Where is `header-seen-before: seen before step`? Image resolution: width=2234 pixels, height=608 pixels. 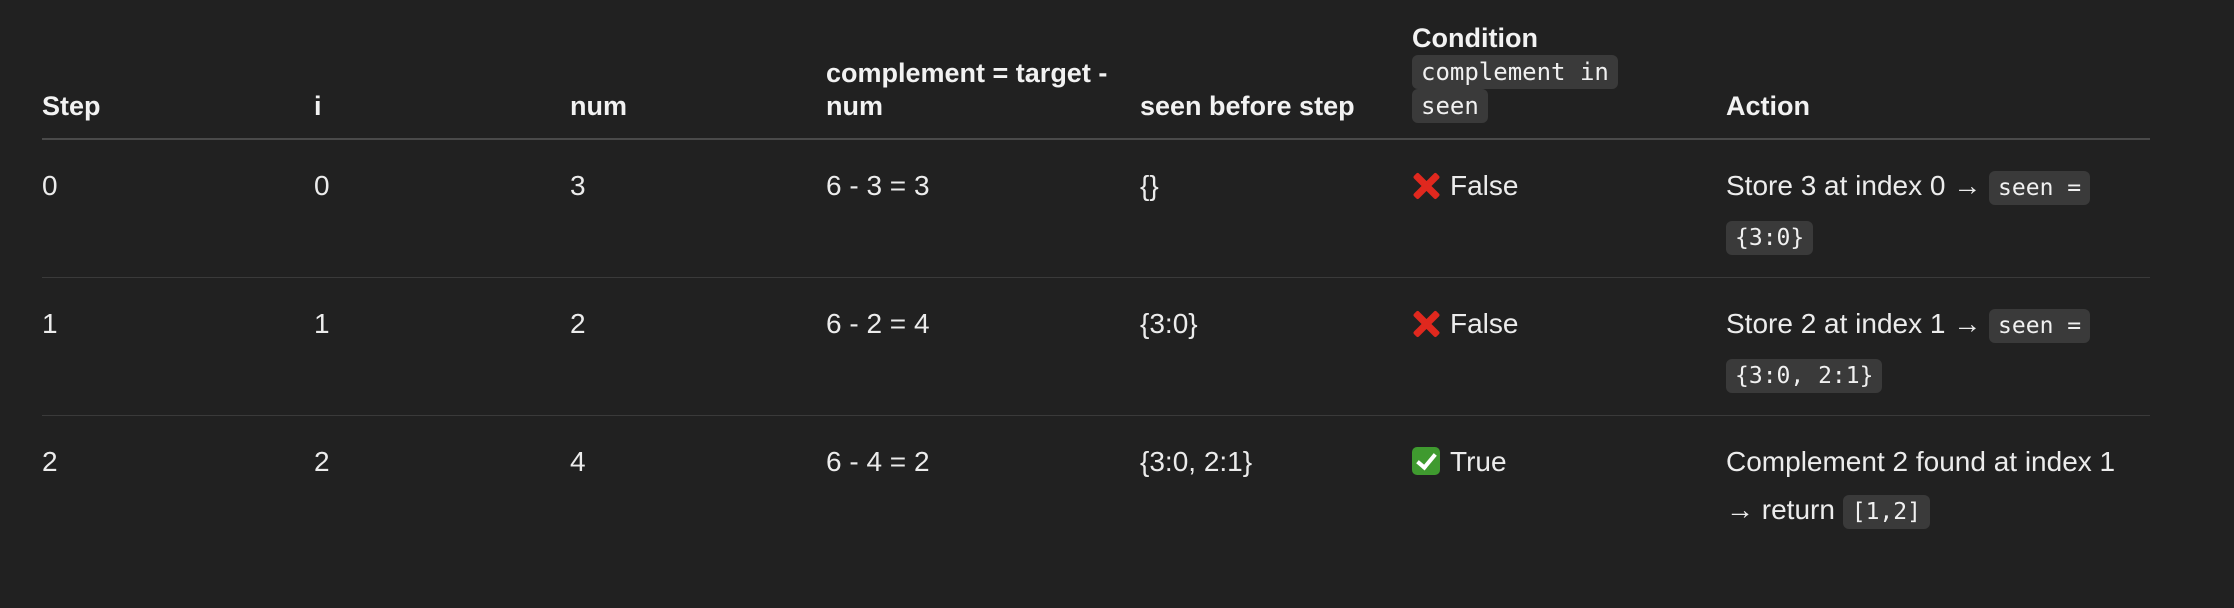 header-seen-before: seen before step is located at coordinates (1247, 106).